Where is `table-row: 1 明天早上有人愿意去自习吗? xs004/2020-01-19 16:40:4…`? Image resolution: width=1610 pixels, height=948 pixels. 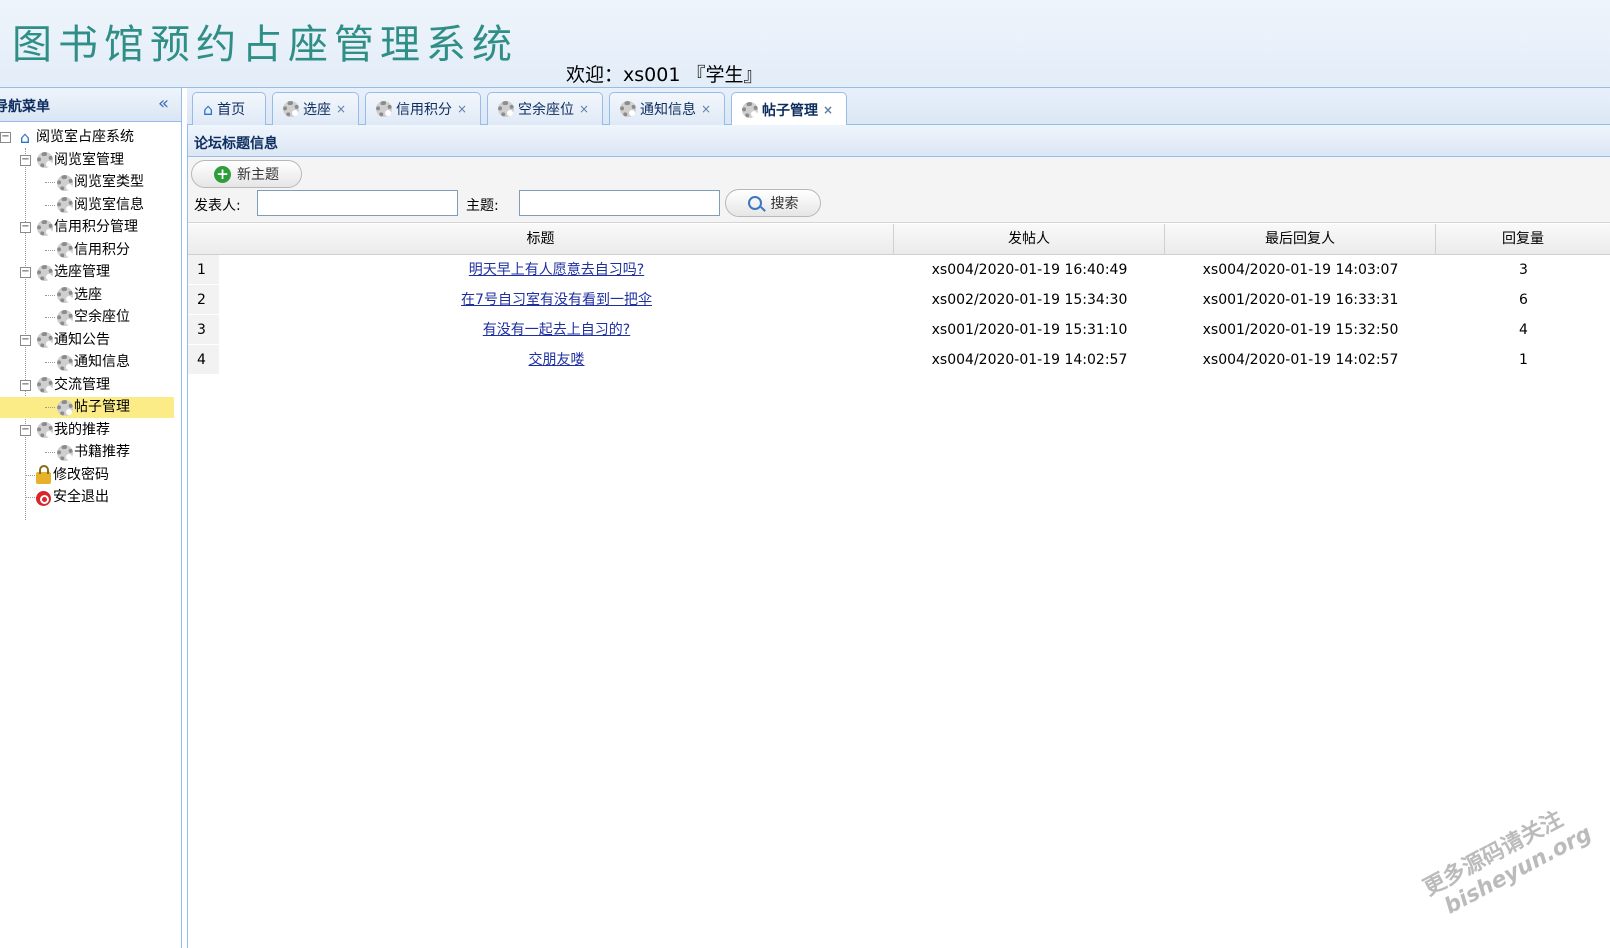
table-row: 1 明天早上有人愿意去自习吗? xs004/2020-01-19 16:40:4… is located at coordinates (899, 270).